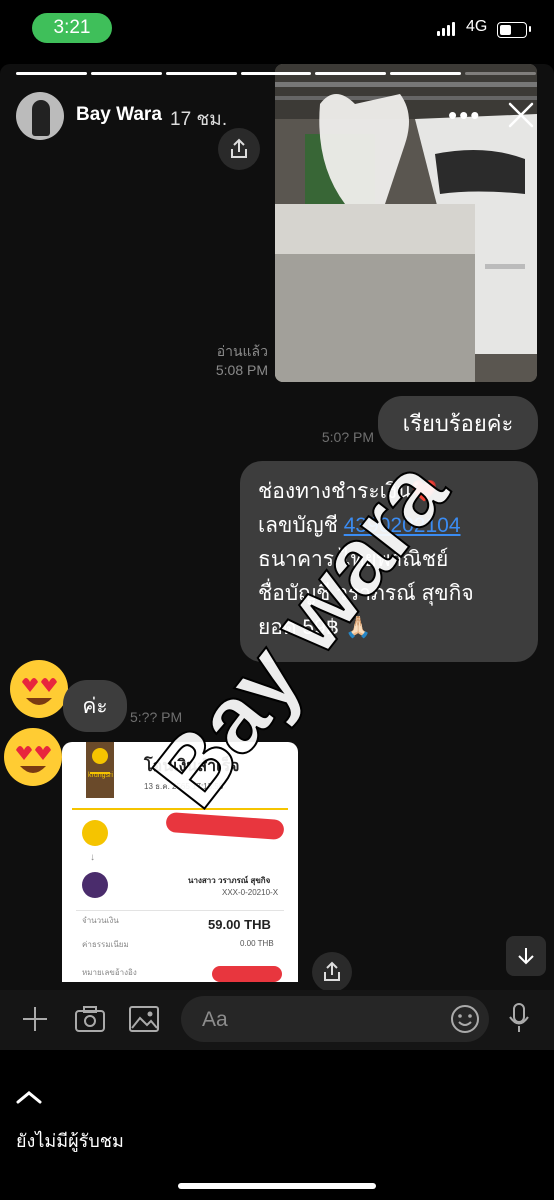 Image resolution: width=554 pixels, height=1200 pixels. Describe the element at coordinates (100, 775) in the screenshot. I see `bank-name: krungsri` at that location.